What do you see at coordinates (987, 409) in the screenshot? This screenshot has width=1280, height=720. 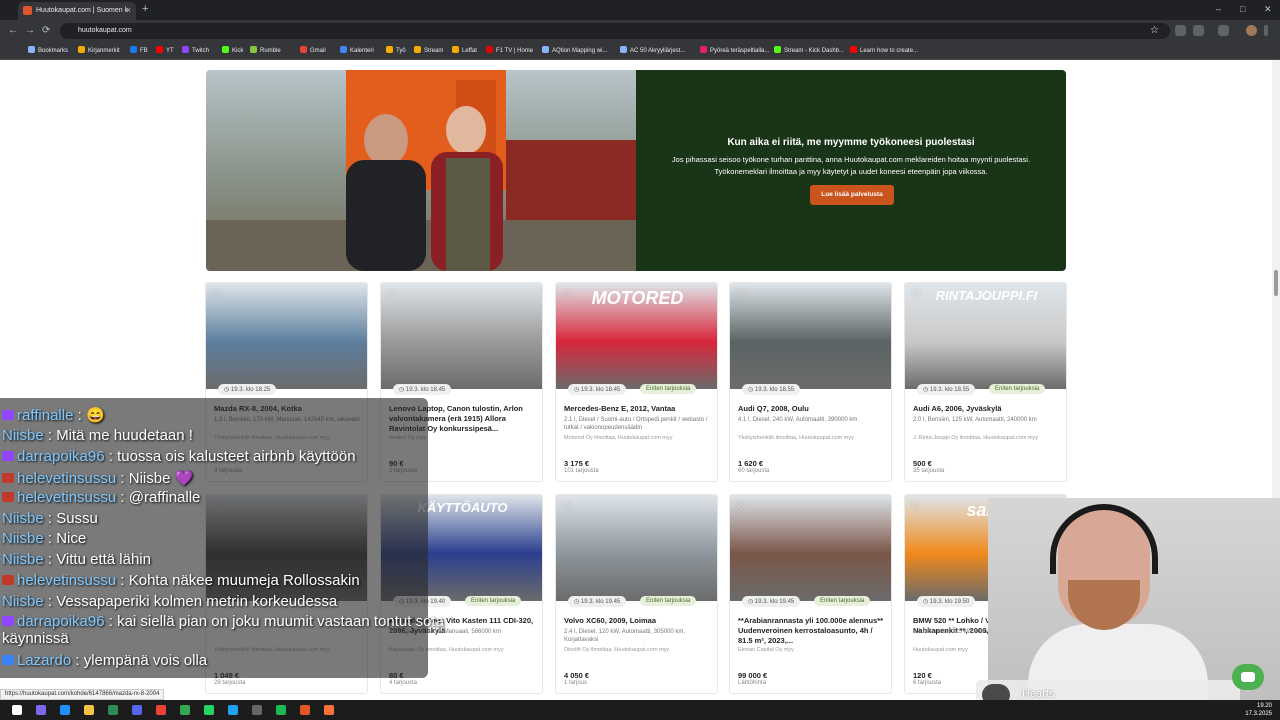 I see `listing-title: Audi A6, 2006, Jyväskylä` at bounding box center [987, 409].